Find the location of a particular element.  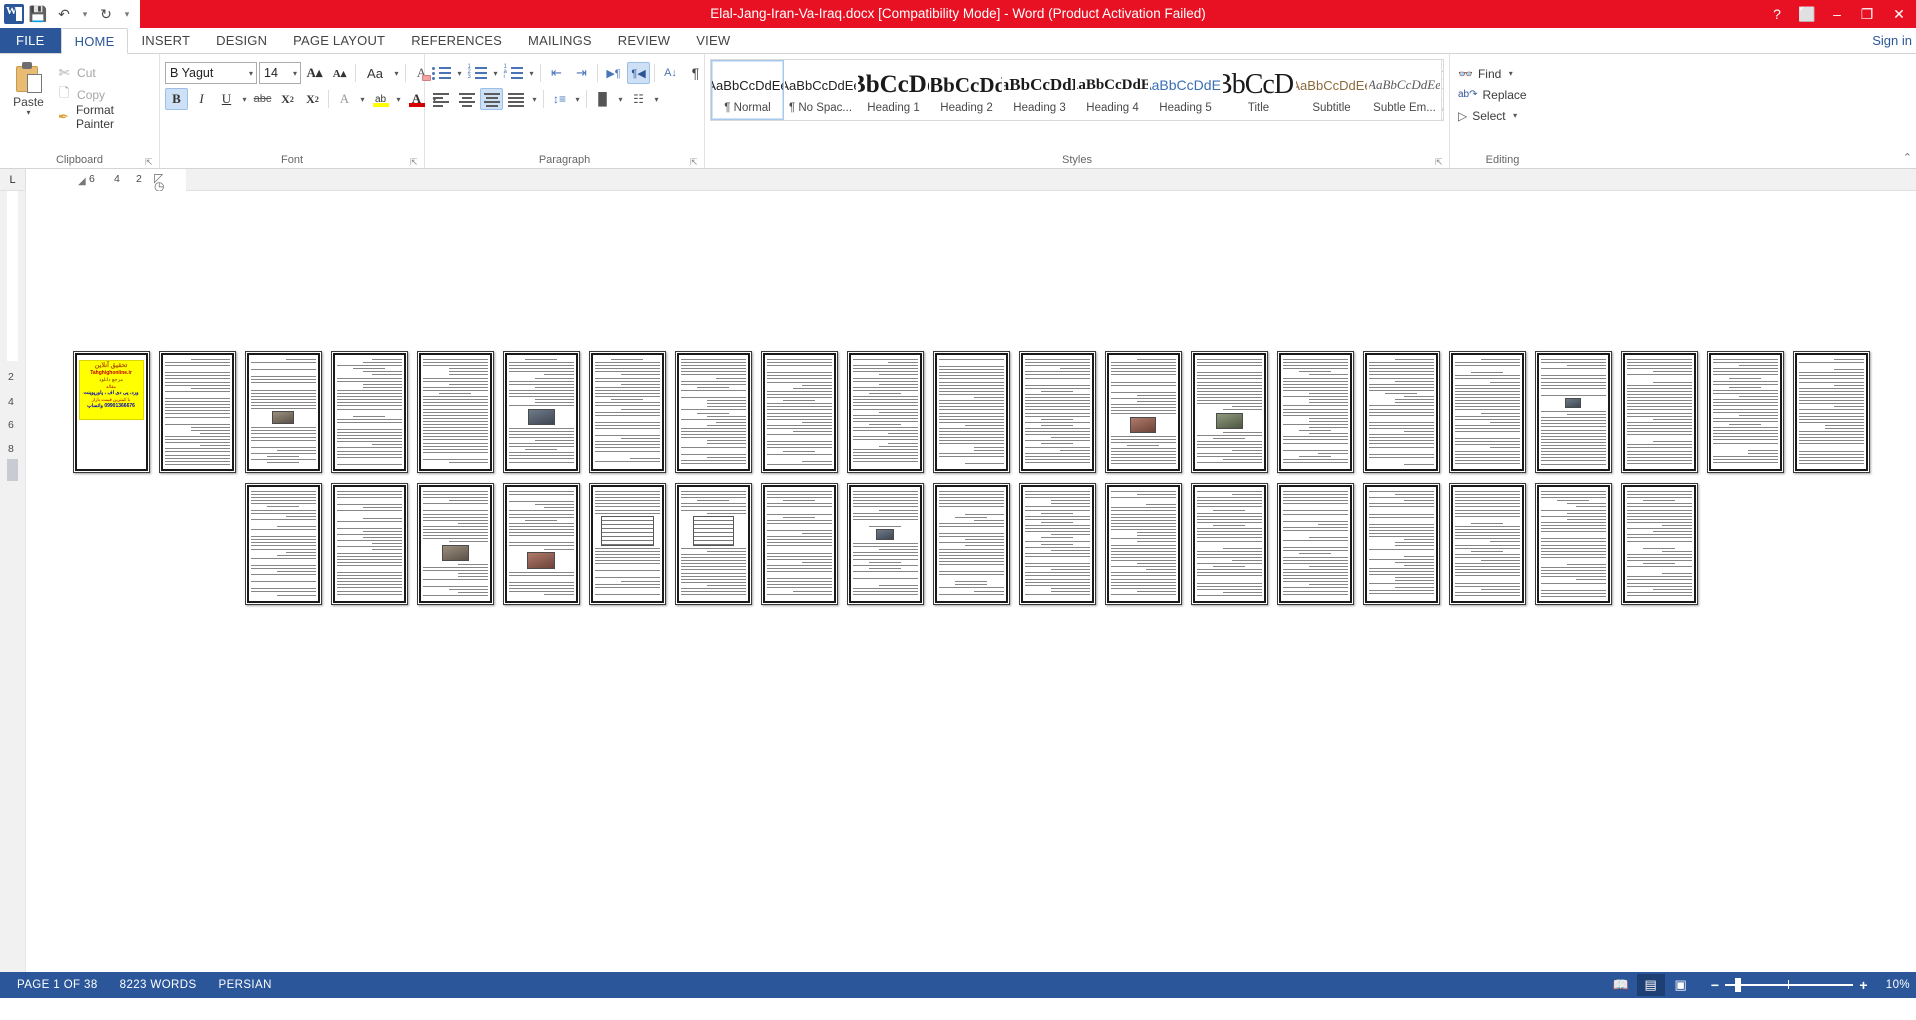

tab-design: DESIGN is located at coordinates (241, 40).